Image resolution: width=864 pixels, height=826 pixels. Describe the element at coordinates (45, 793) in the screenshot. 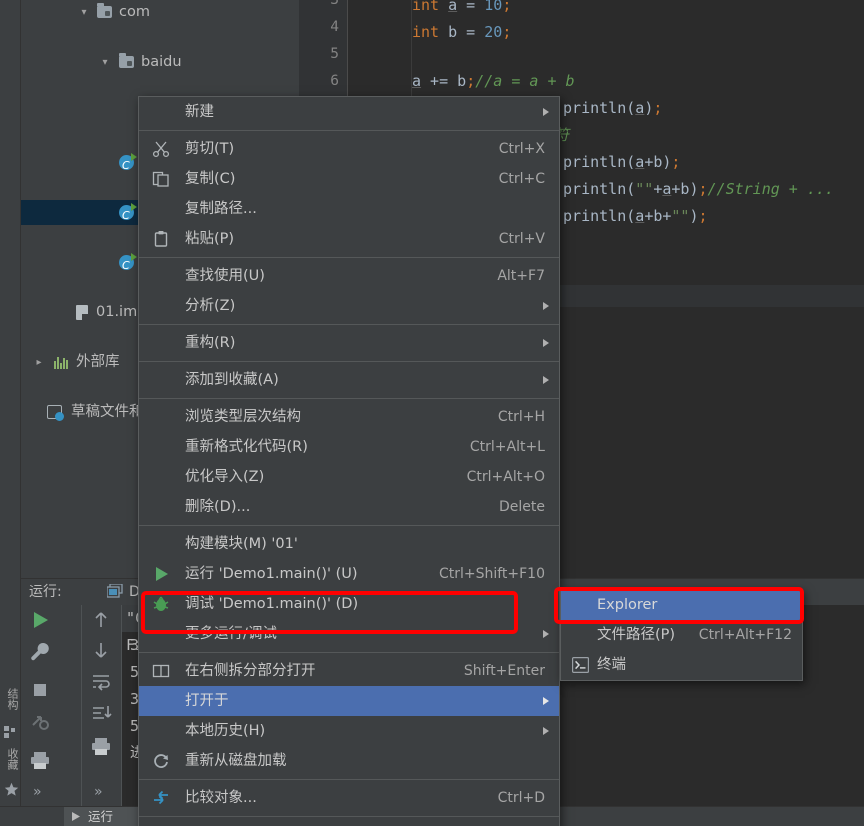

I see `expand-toolbar-icon: »` at that location.